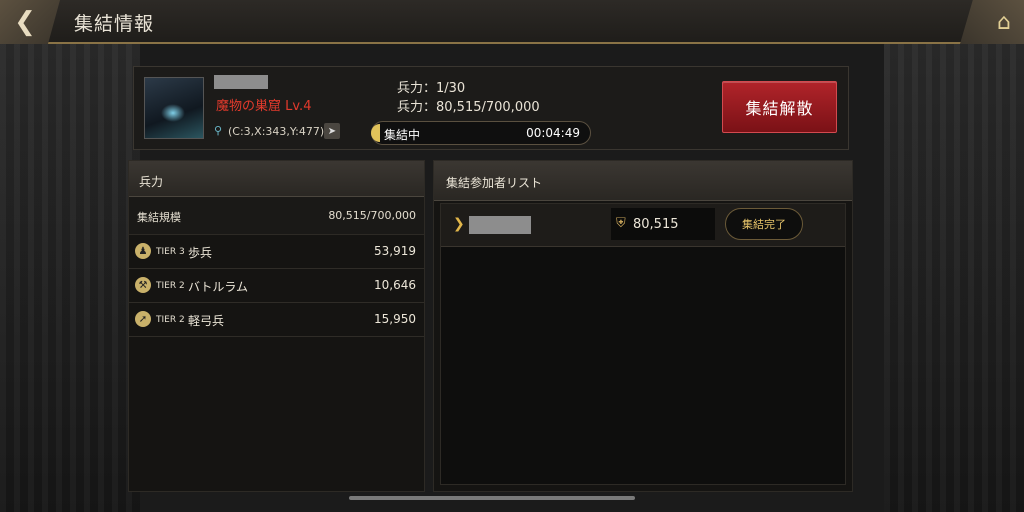 This screenshot has height=512, width=1024. What do you see at coordinates (500, 225) in the screenshot?
I see `member-name-redacted` at bounding box center [500, 225].